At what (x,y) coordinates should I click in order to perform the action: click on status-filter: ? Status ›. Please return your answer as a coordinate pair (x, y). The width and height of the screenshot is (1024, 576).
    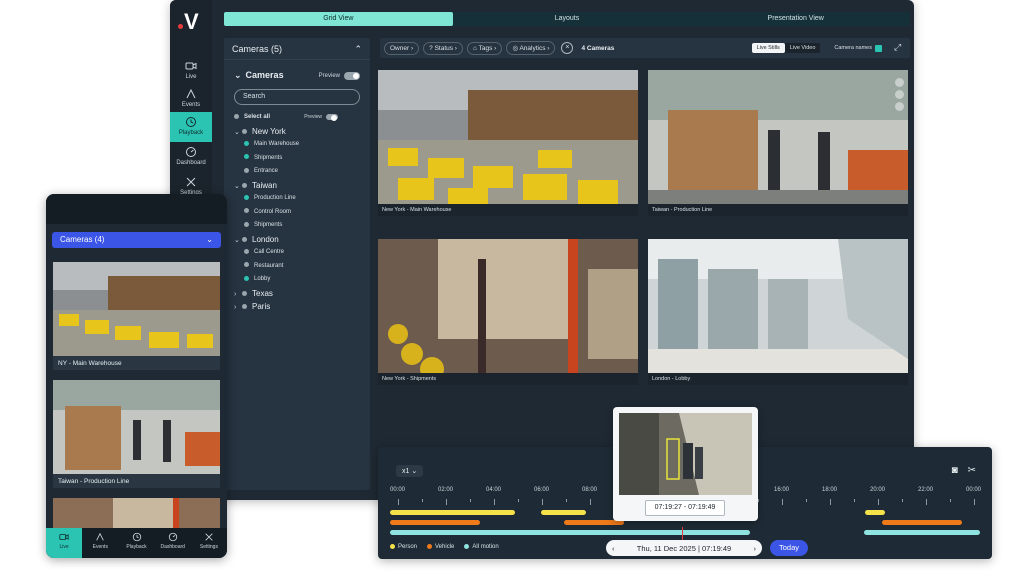
    Looking at the image, I should click on (443, 48).